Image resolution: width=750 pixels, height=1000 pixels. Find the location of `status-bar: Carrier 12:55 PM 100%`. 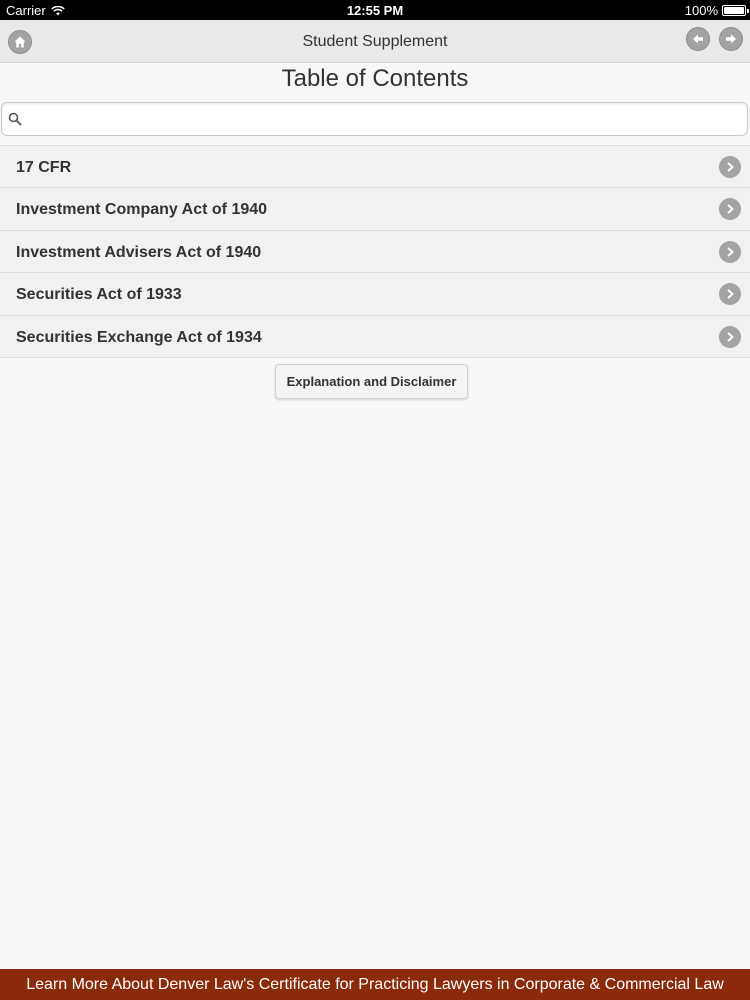

status-bar: Carrier 12:55 PM 100% is located at coordinates (375, 10).